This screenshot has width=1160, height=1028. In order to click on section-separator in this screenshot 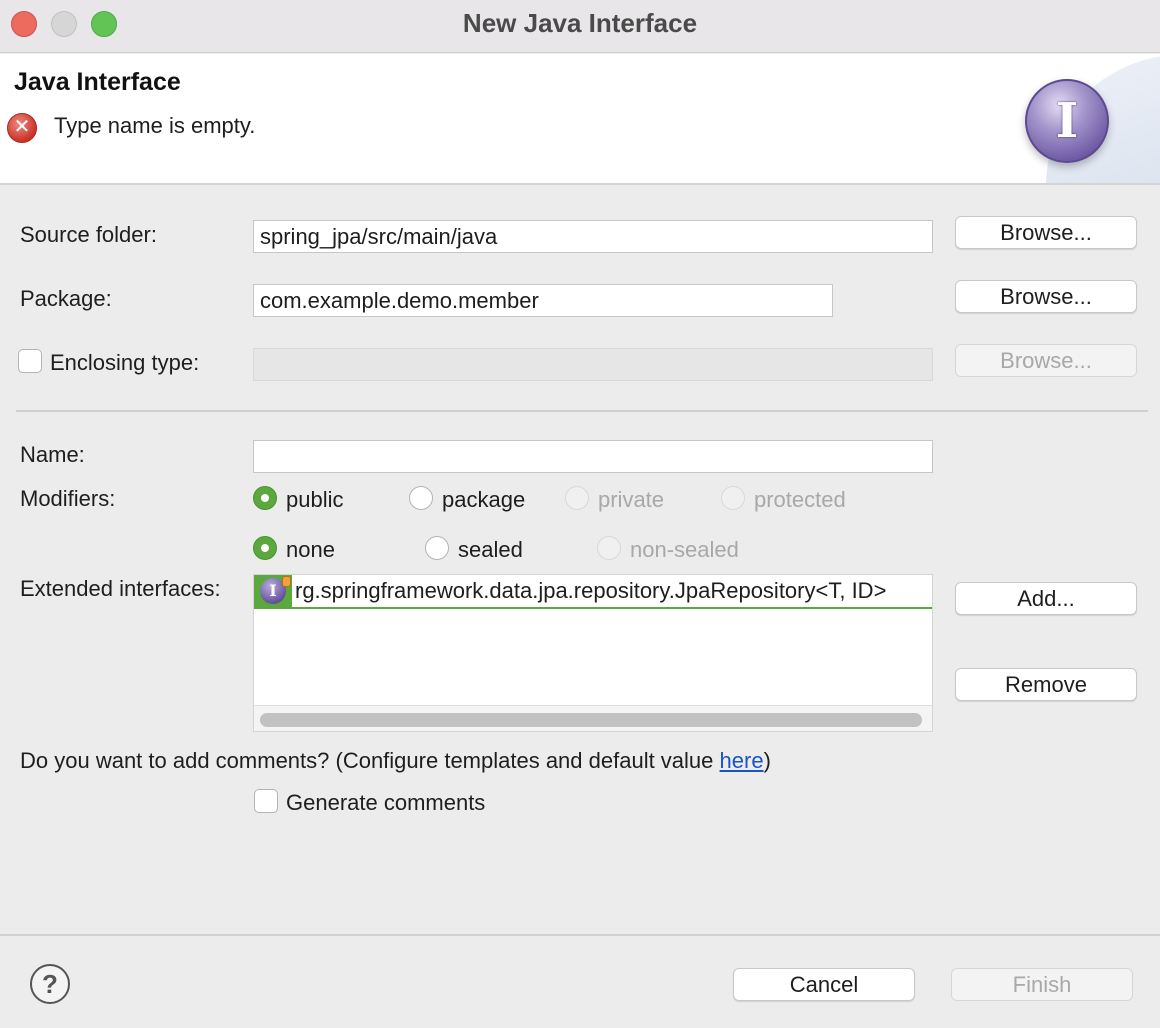, I will do `click(582, 411)`.